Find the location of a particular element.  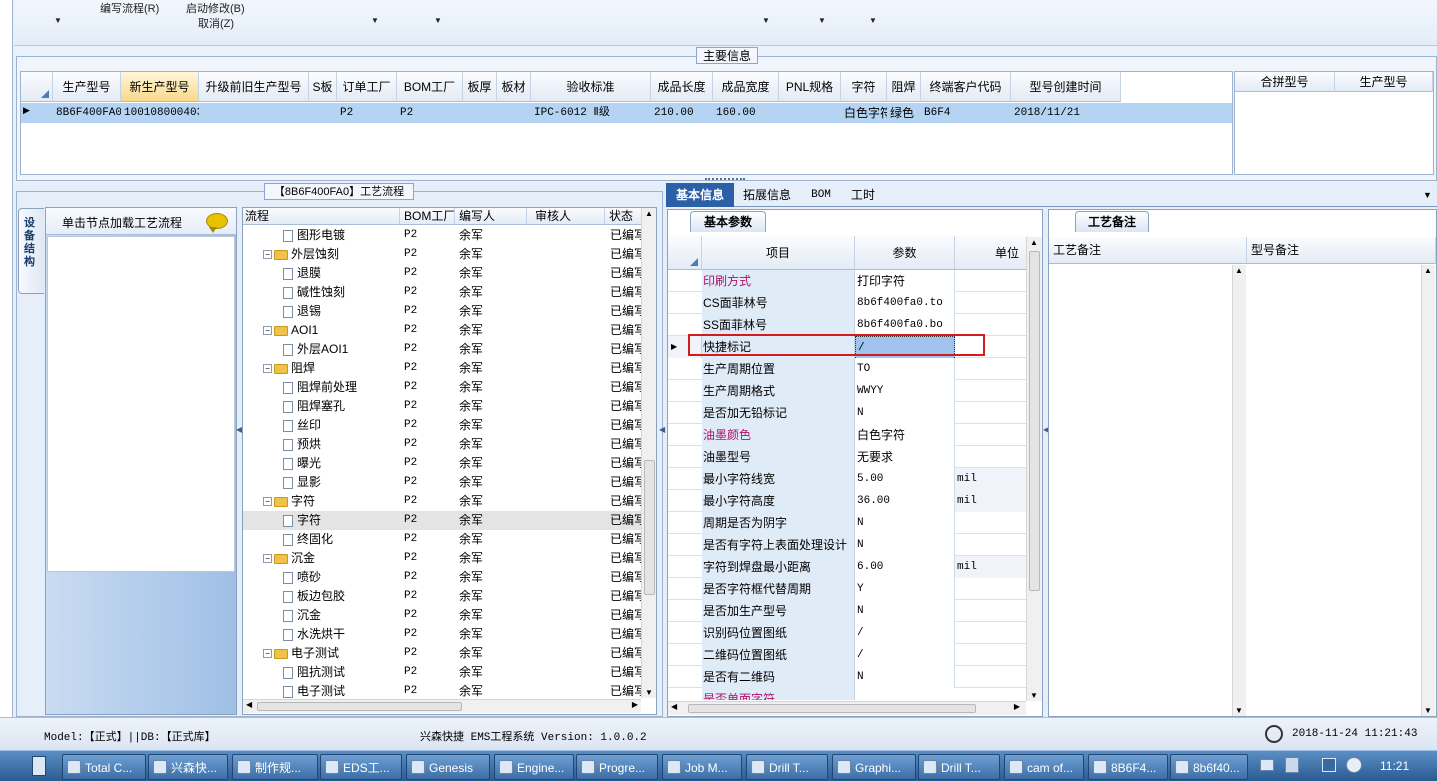

column-header: 型号创建时间 is located at coordinates (1066, 87).